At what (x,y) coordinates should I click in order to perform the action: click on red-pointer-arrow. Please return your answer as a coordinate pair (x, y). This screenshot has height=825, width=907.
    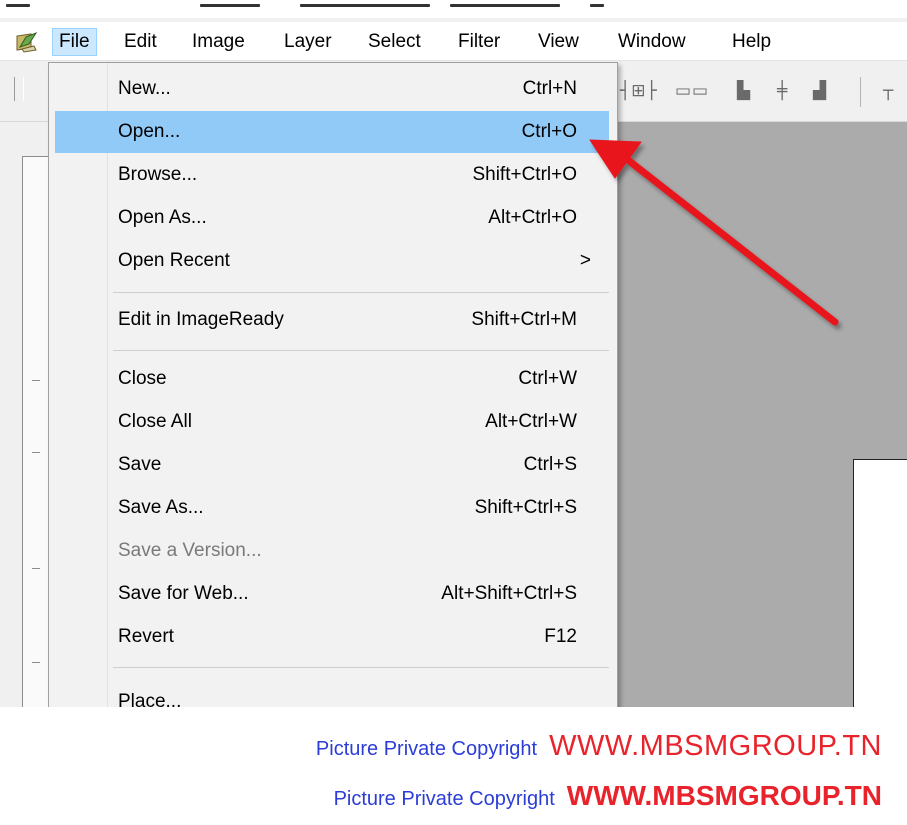
    Looking at the image, I should click on (714, 232).